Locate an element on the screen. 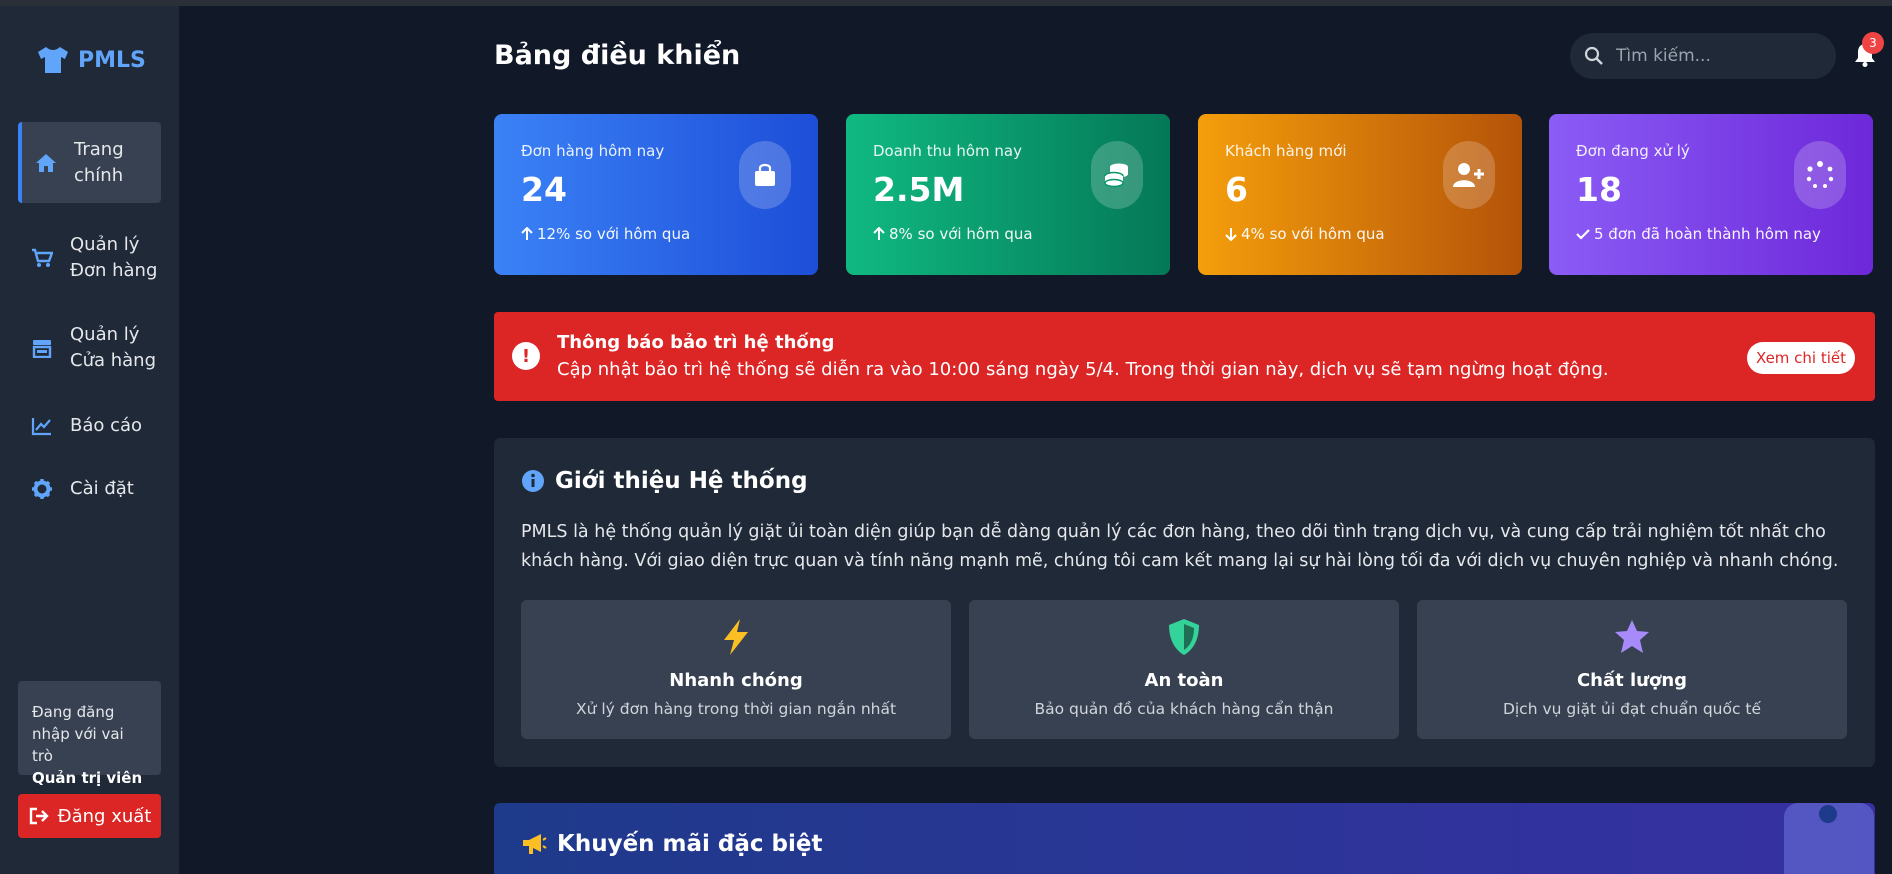  promo-title: Khuyến mãi đặc biệt is located at coordinates (690, 844).